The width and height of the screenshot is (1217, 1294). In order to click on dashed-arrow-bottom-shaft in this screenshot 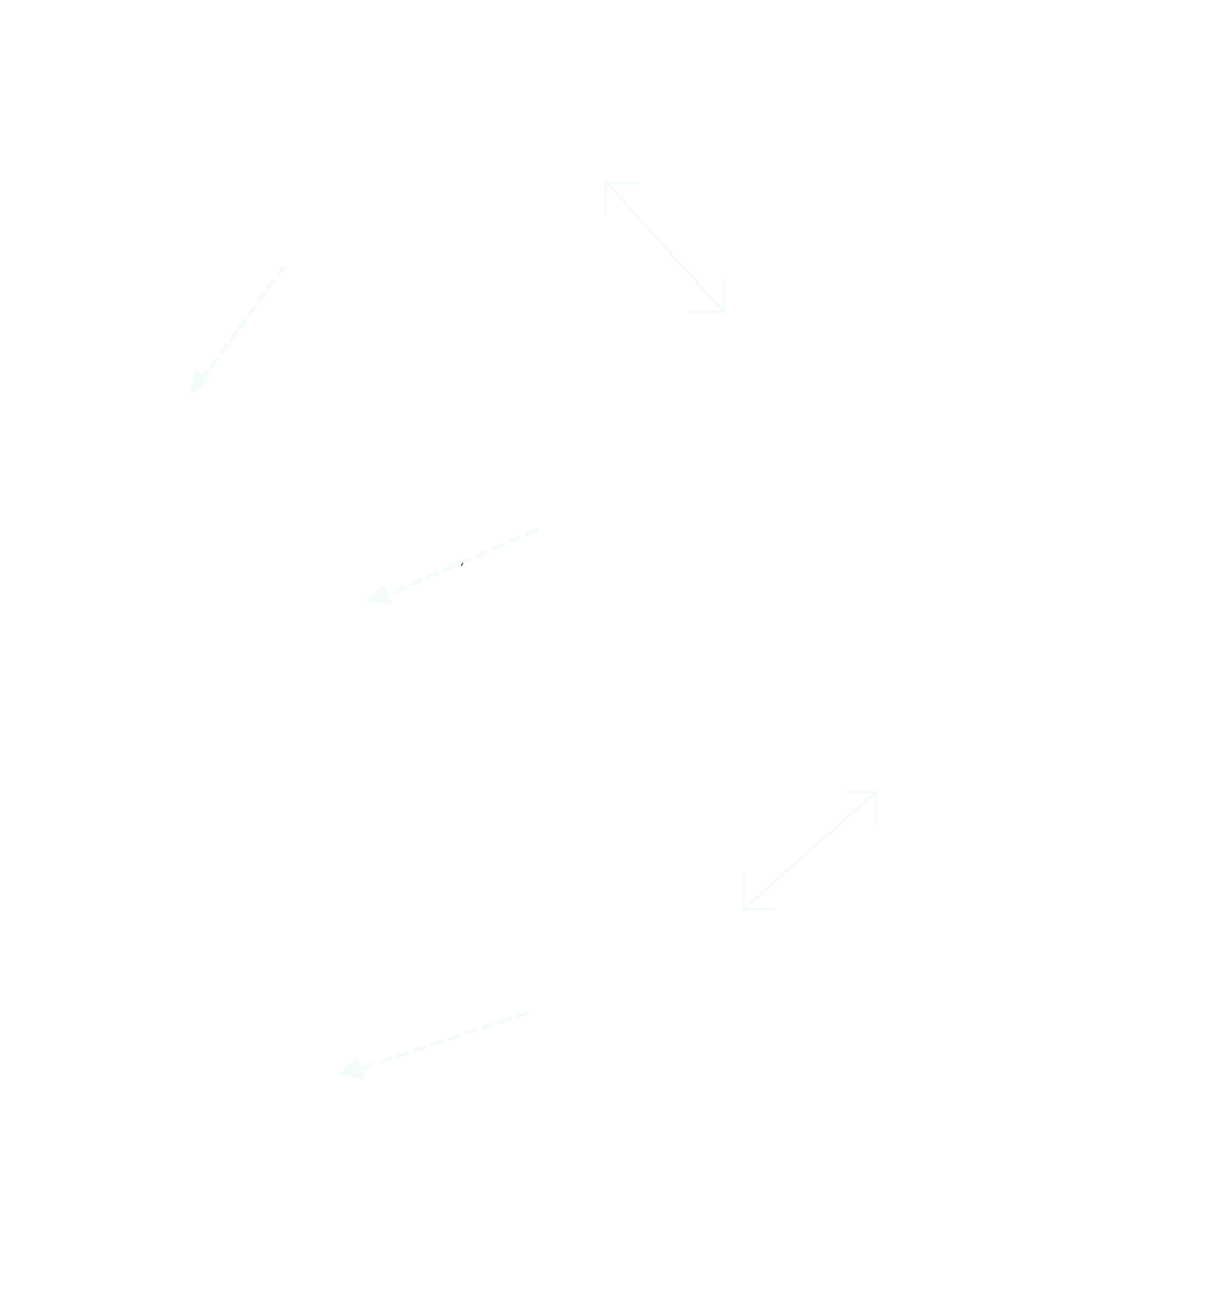, I will do `click(444, 1040)`.